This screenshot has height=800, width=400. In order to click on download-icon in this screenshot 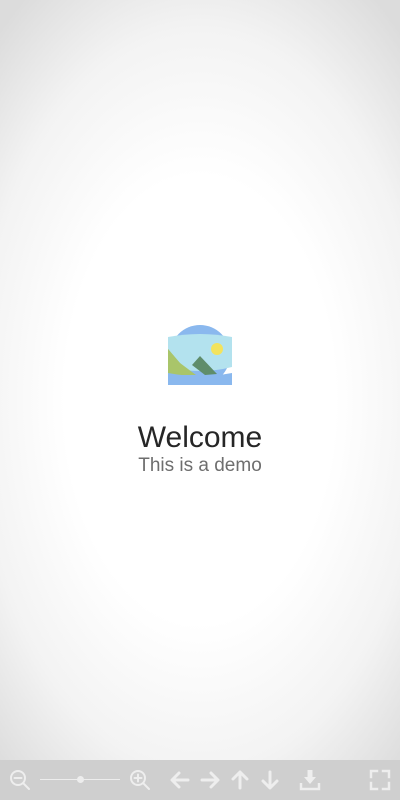, I will do `click(310, 780)`.